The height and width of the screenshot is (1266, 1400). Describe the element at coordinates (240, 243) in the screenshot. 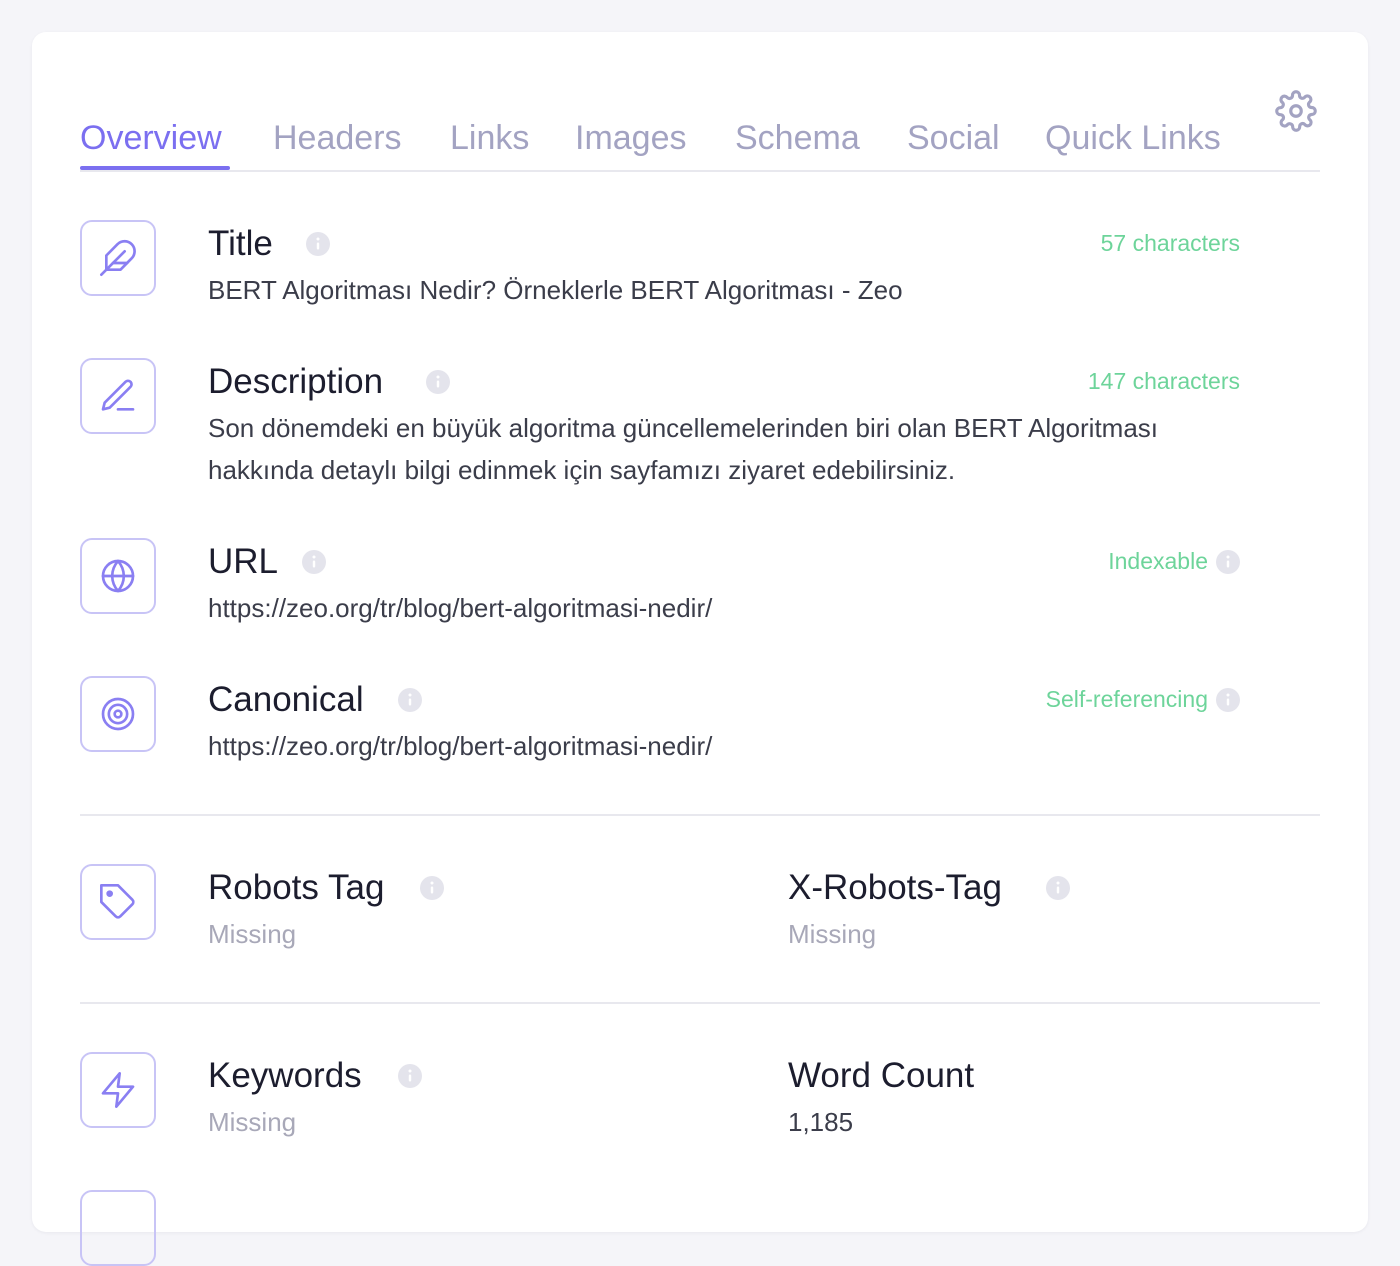

I see `title-label: Title` at that location.